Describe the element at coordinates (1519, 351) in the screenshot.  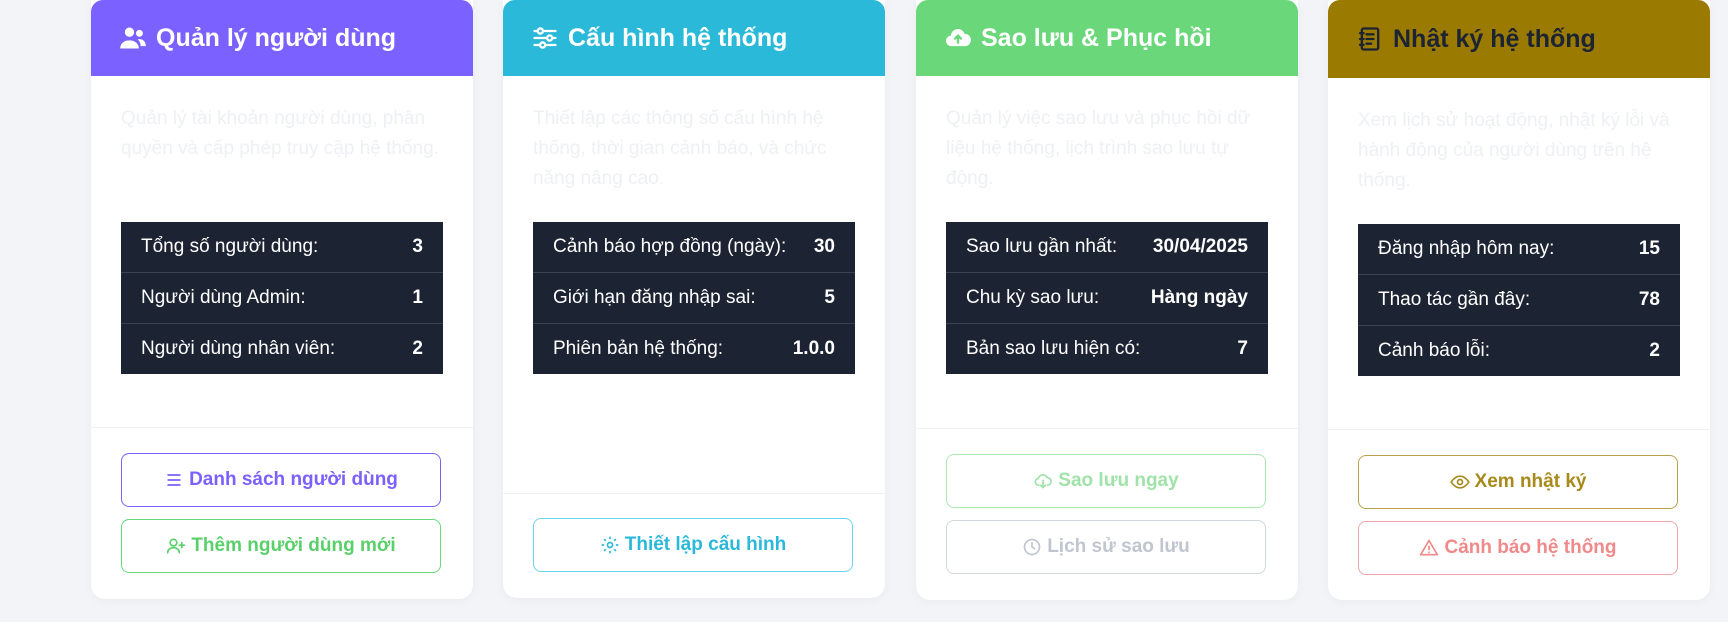
I see `stat-row: Cảnh báo lỗi: 2` at that location.